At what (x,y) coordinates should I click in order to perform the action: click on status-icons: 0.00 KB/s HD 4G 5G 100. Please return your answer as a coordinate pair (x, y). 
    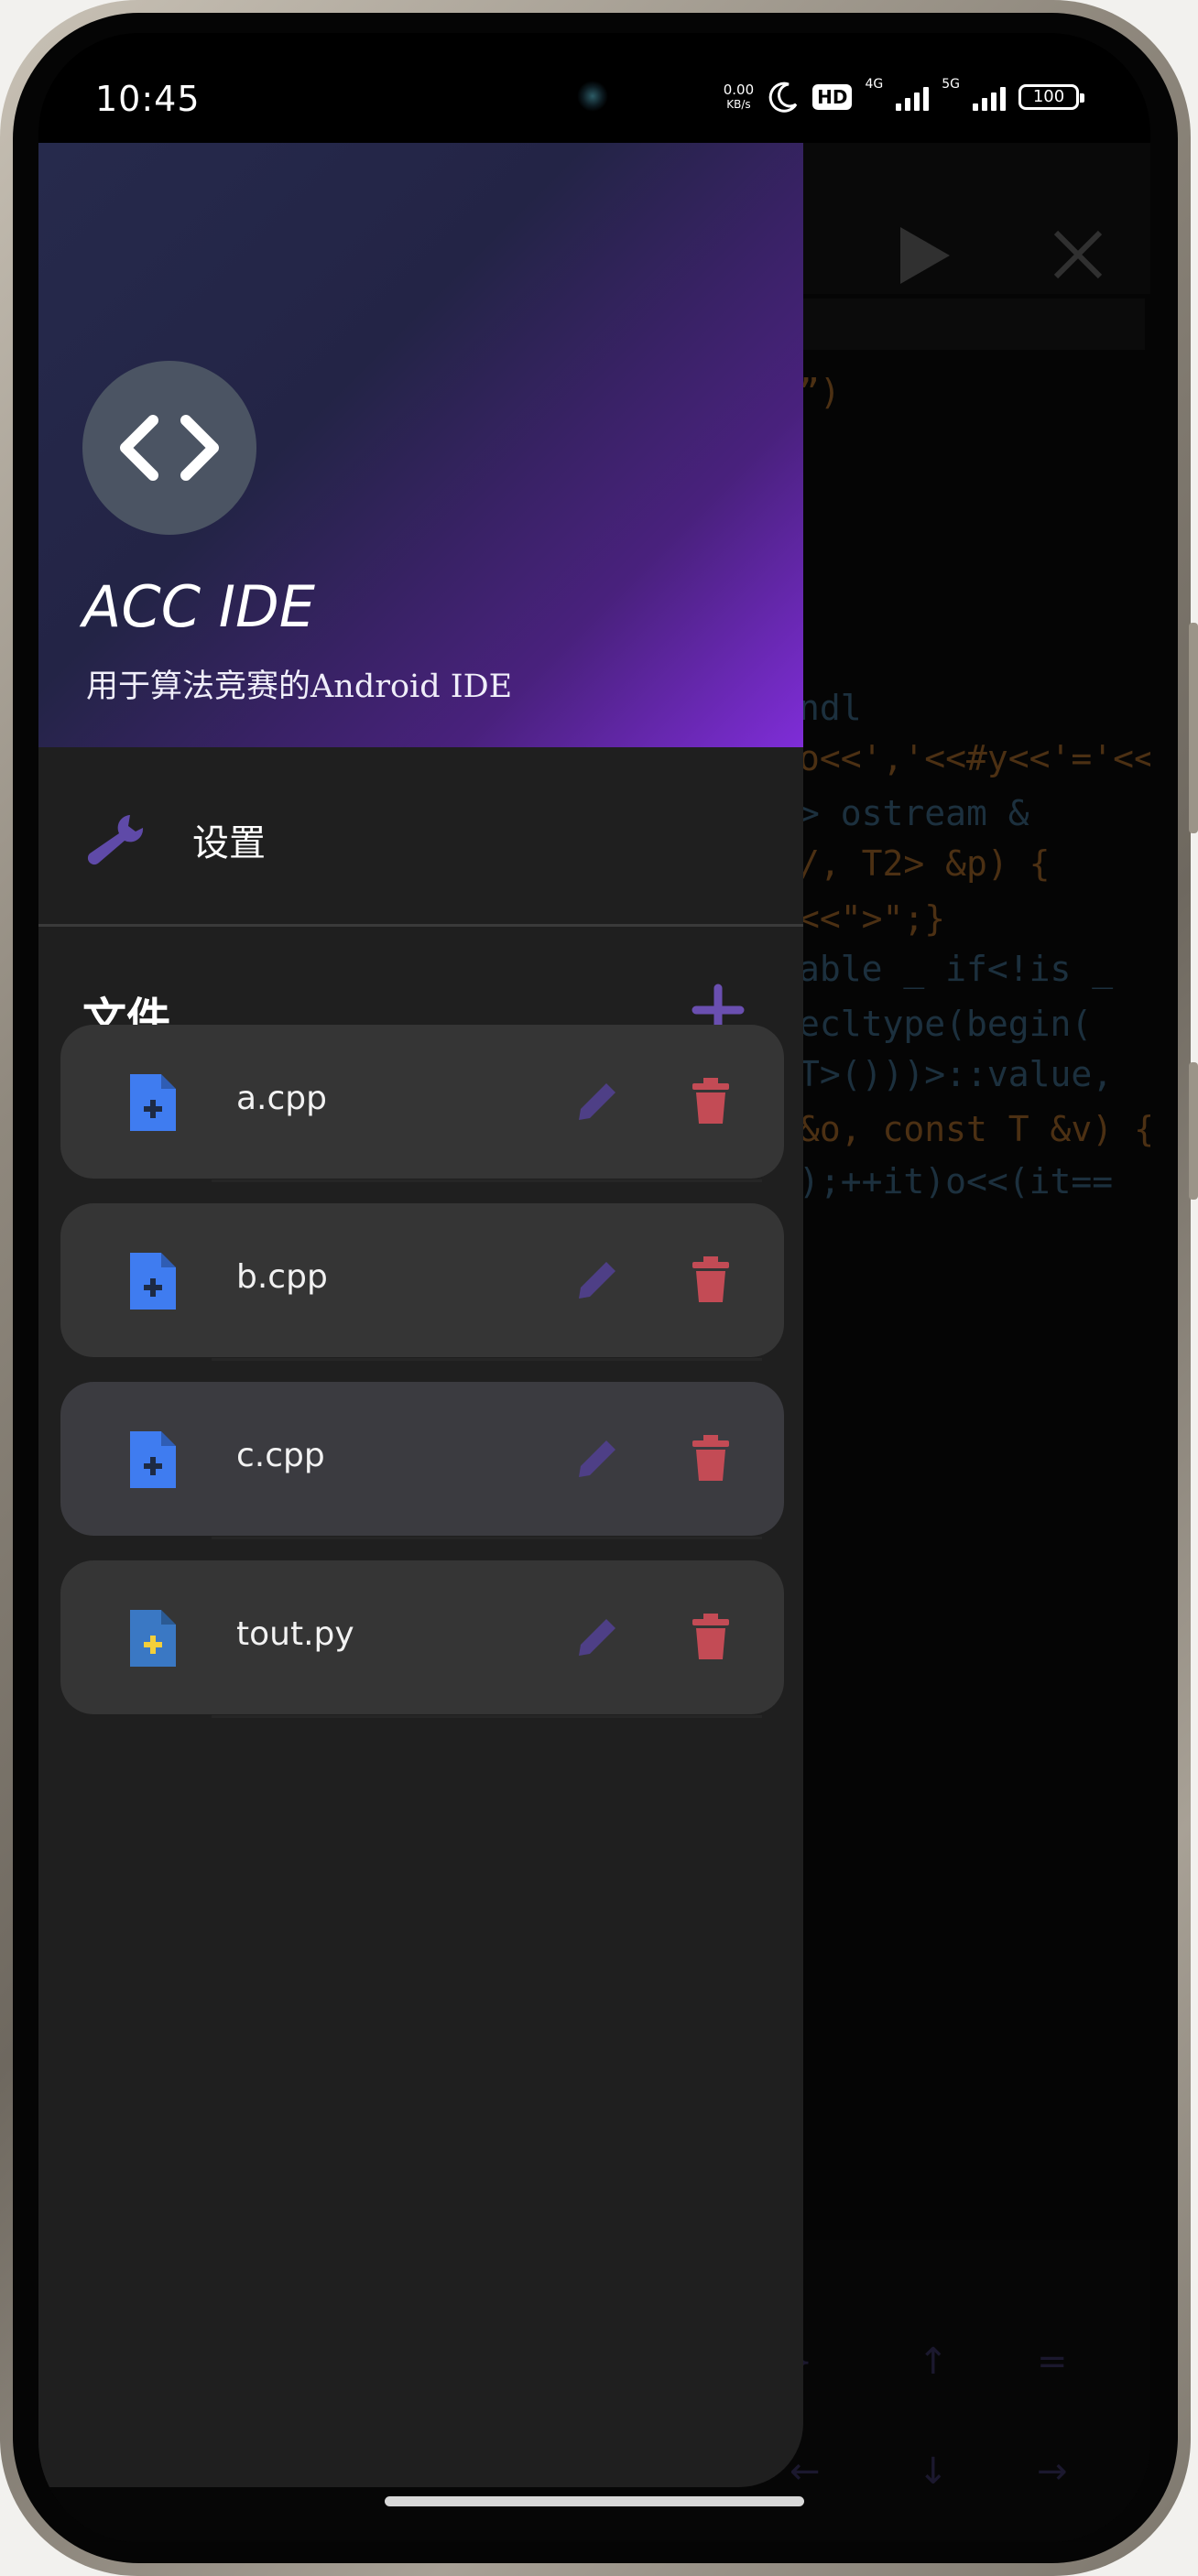
    Looking at the image, I should click on (904, 97).